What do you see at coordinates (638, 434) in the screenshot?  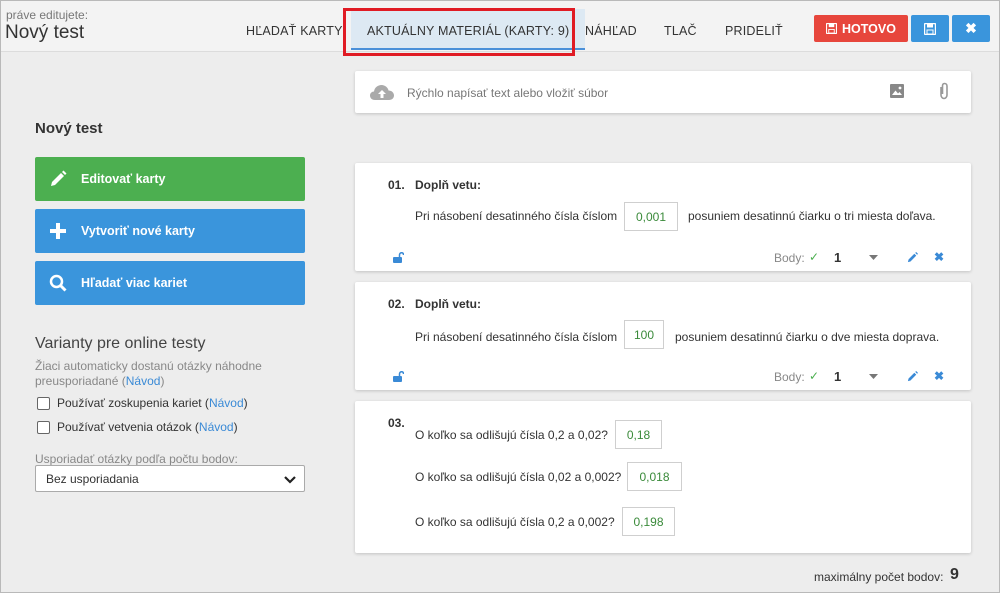 I see `answer-field: 0,18` at bounding box center [638, 434].